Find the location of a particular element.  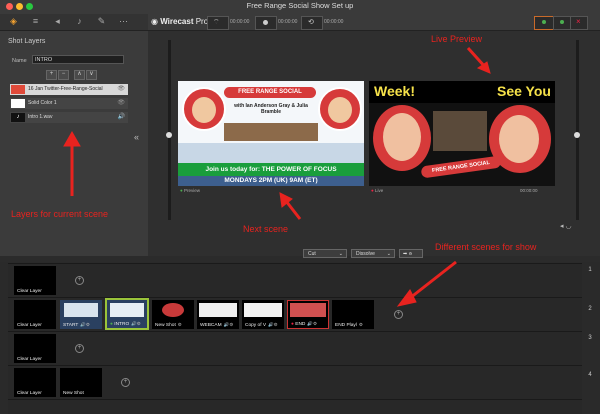

join-banner: Join us today for: THE POWER OF FOCUS is located at coordinates (271, 169).